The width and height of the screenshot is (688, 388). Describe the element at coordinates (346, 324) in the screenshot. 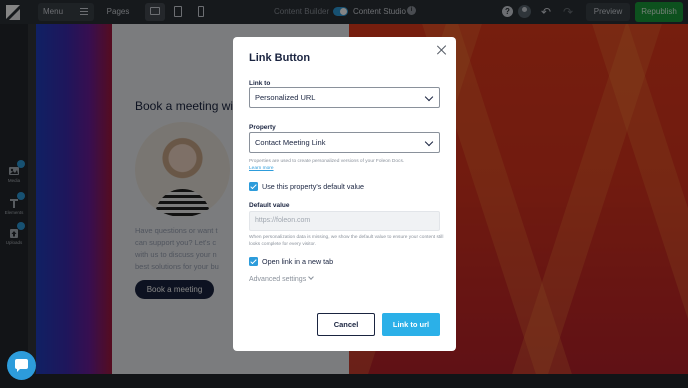

I see `cancel-button: Cancel` at that location.